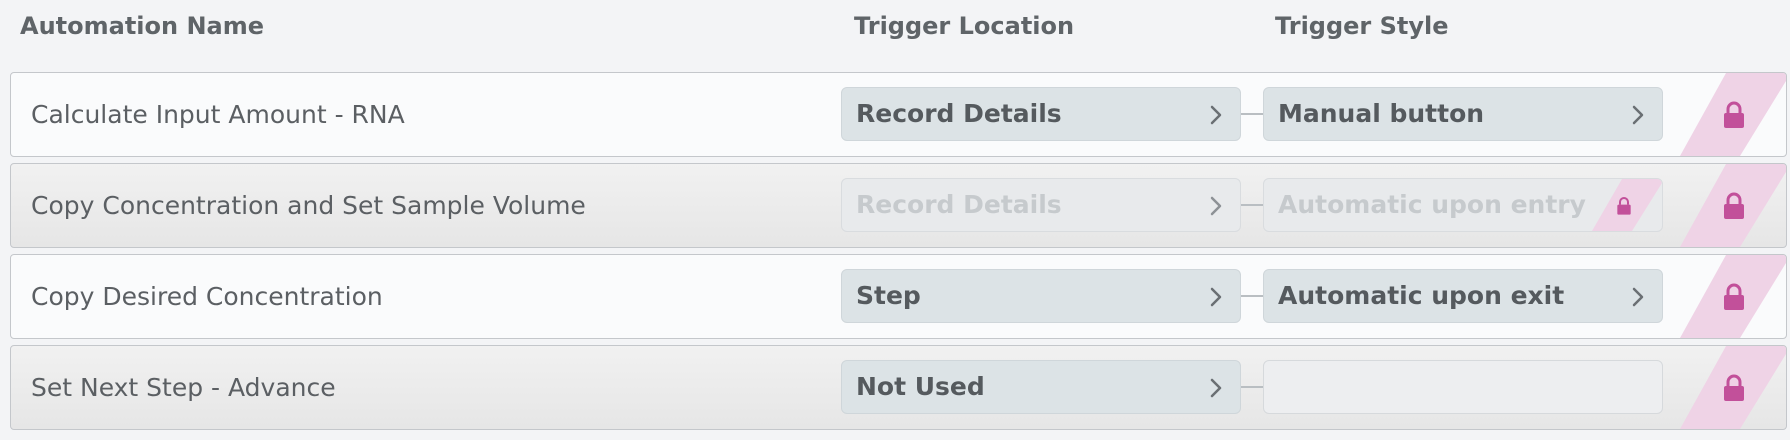 This screenshot has height=440, width=1790. I want to click on trigger-location-select: Not Used, so click(1041, 387).